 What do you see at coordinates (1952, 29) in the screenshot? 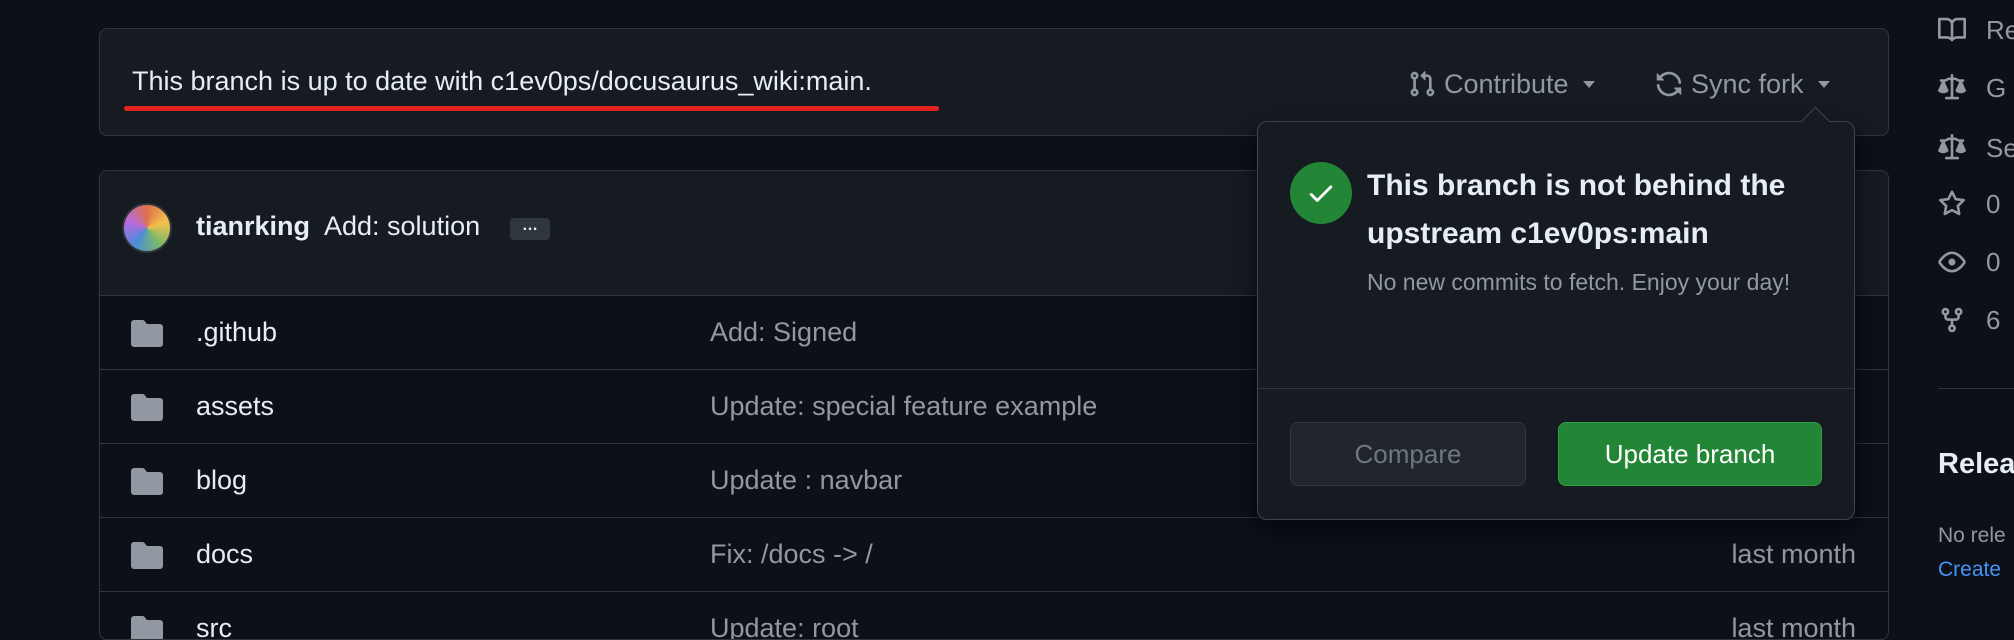
I see `book-icon` at bounding box center [1952, 29].